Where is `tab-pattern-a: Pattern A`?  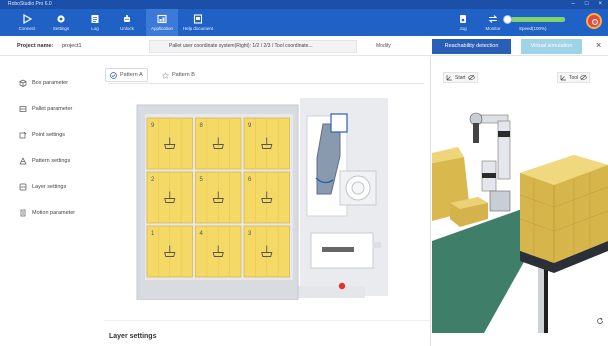 tab-pattern-a: Pattern A is located at coordinates (126, 75).